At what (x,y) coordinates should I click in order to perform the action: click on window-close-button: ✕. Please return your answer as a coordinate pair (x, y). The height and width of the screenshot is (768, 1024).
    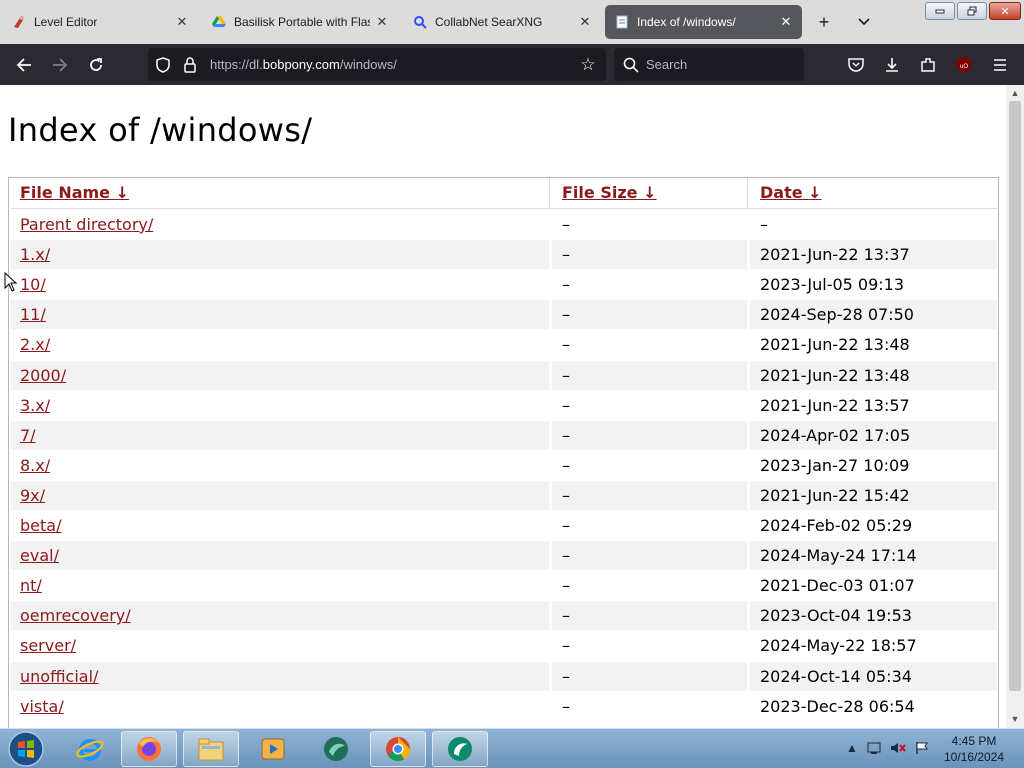
    Looking at the image, I should click on (1005, 11).